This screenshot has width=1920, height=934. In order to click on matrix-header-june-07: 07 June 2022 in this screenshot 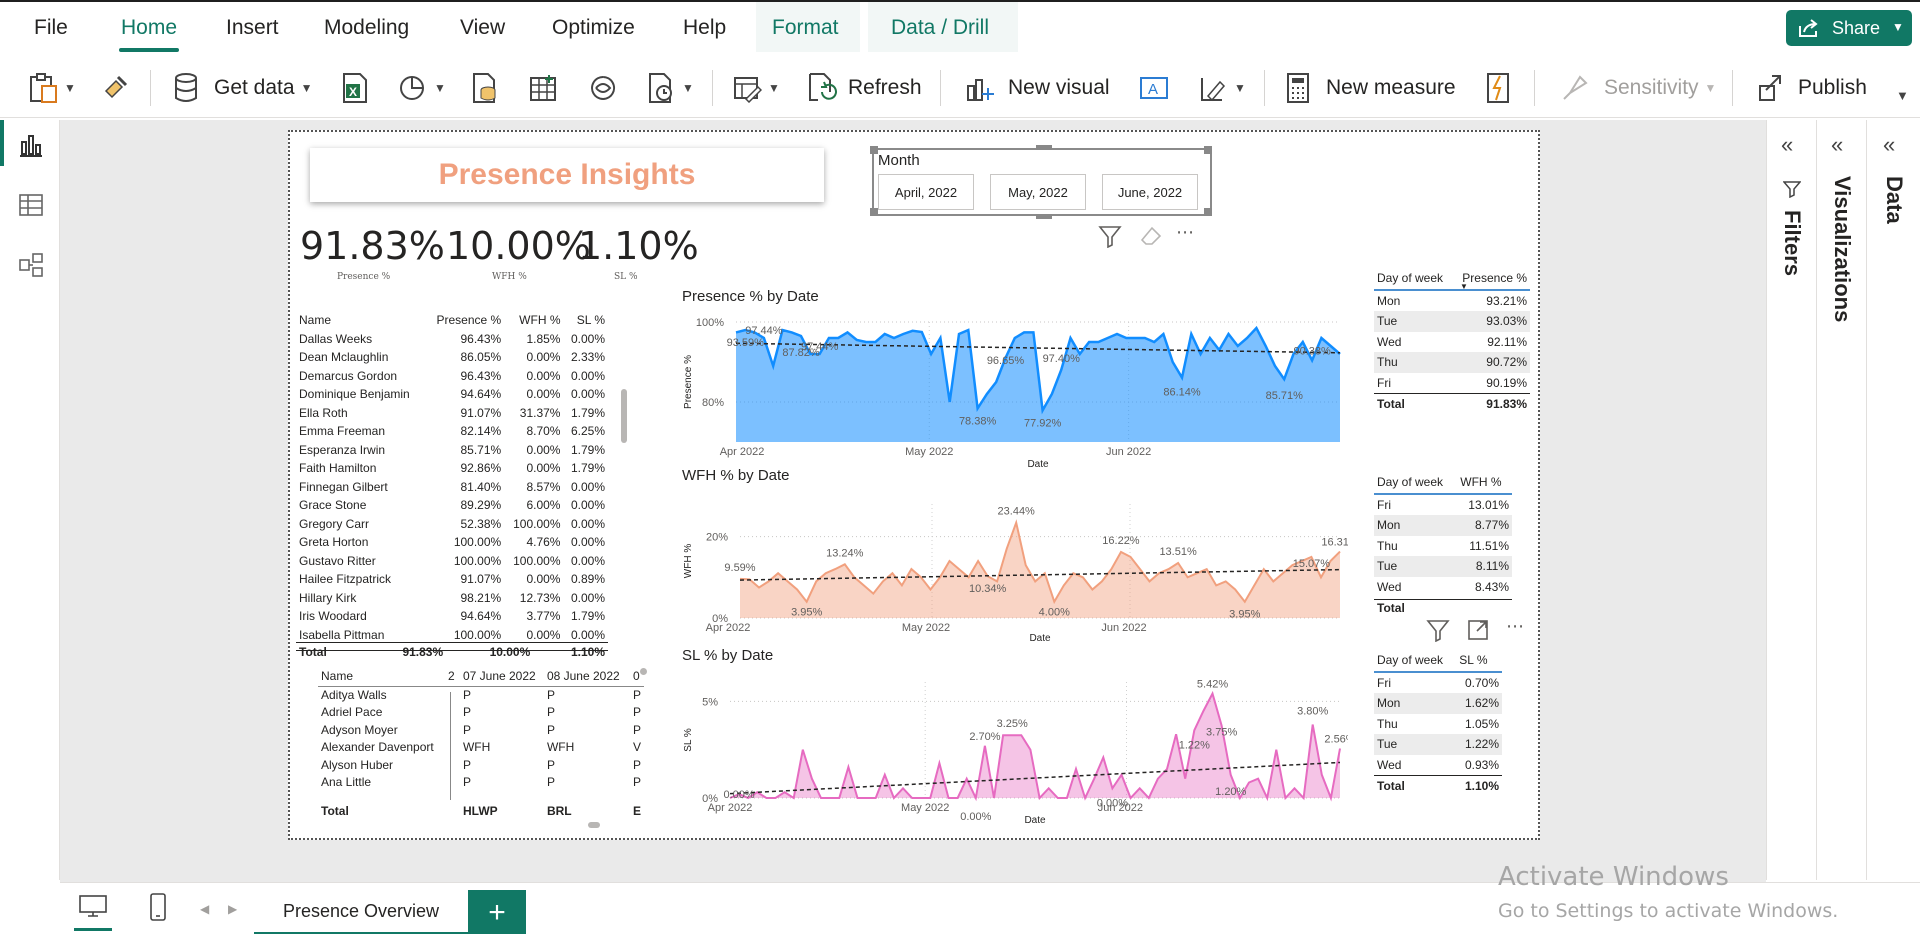, I will do `click(502, 676)`.